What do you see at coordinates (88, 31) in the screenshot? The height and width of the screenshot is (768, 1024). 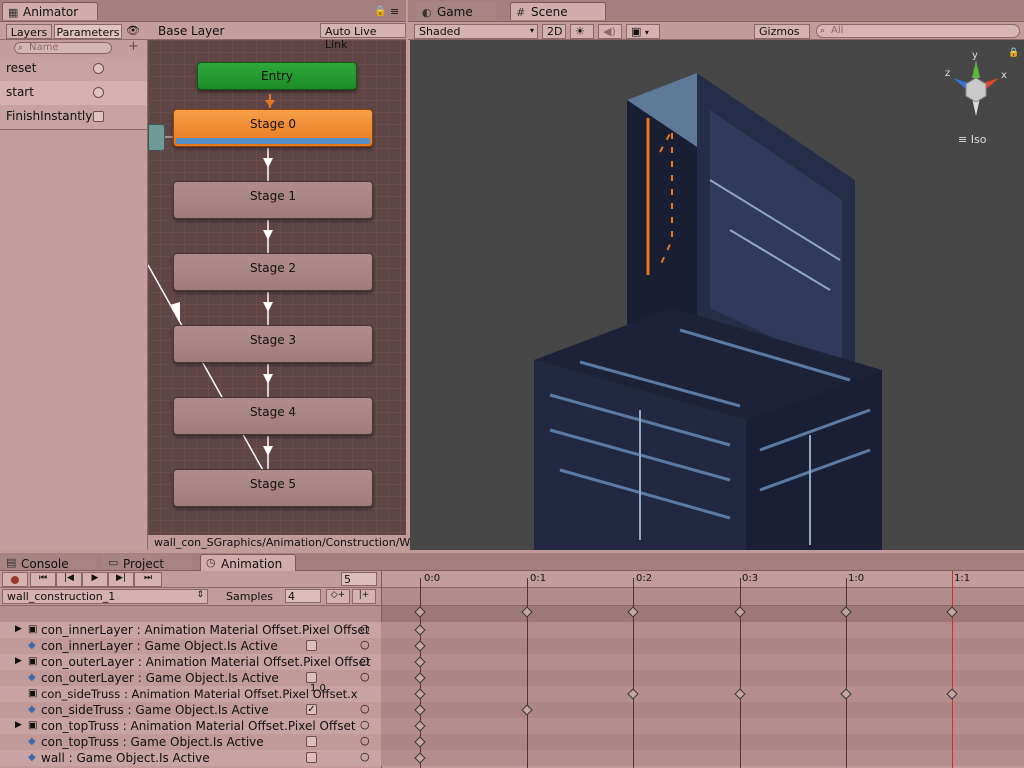 I see `subtab-parameters: Parameters` at bounding box center [88, 31].